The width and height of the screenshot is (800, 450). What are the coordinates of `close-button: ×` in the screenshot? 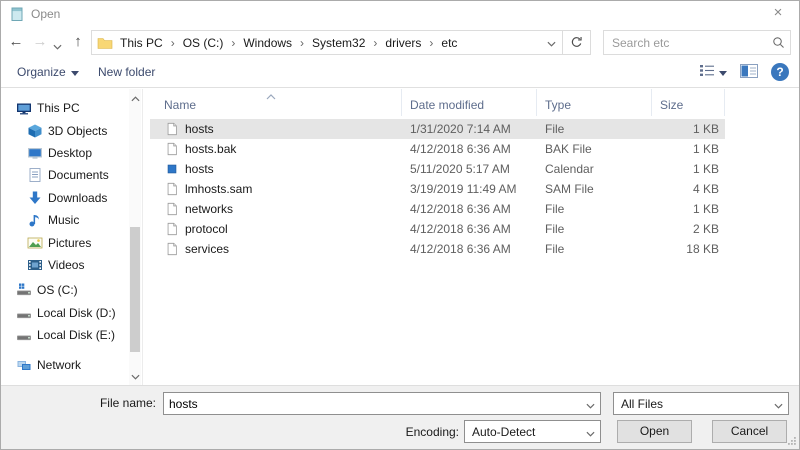 It's located at (778, 13).